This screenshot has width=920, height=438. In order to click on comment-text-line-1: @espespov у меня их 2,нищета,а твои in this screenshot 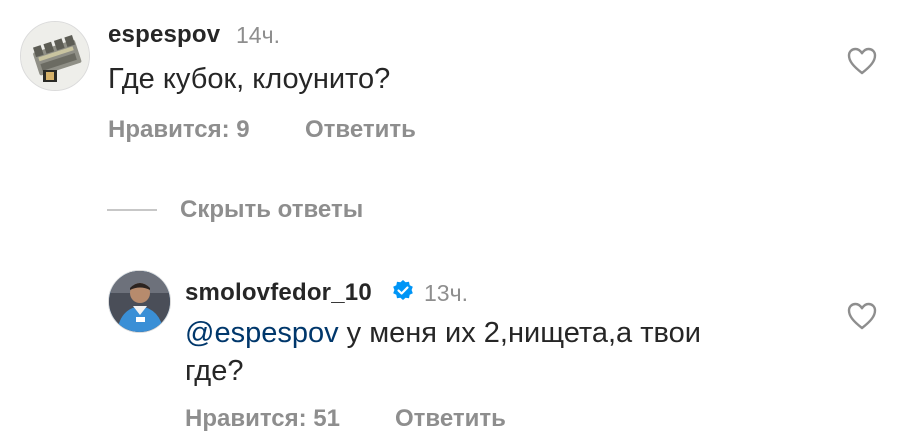, I will do `click(443, 333)`.